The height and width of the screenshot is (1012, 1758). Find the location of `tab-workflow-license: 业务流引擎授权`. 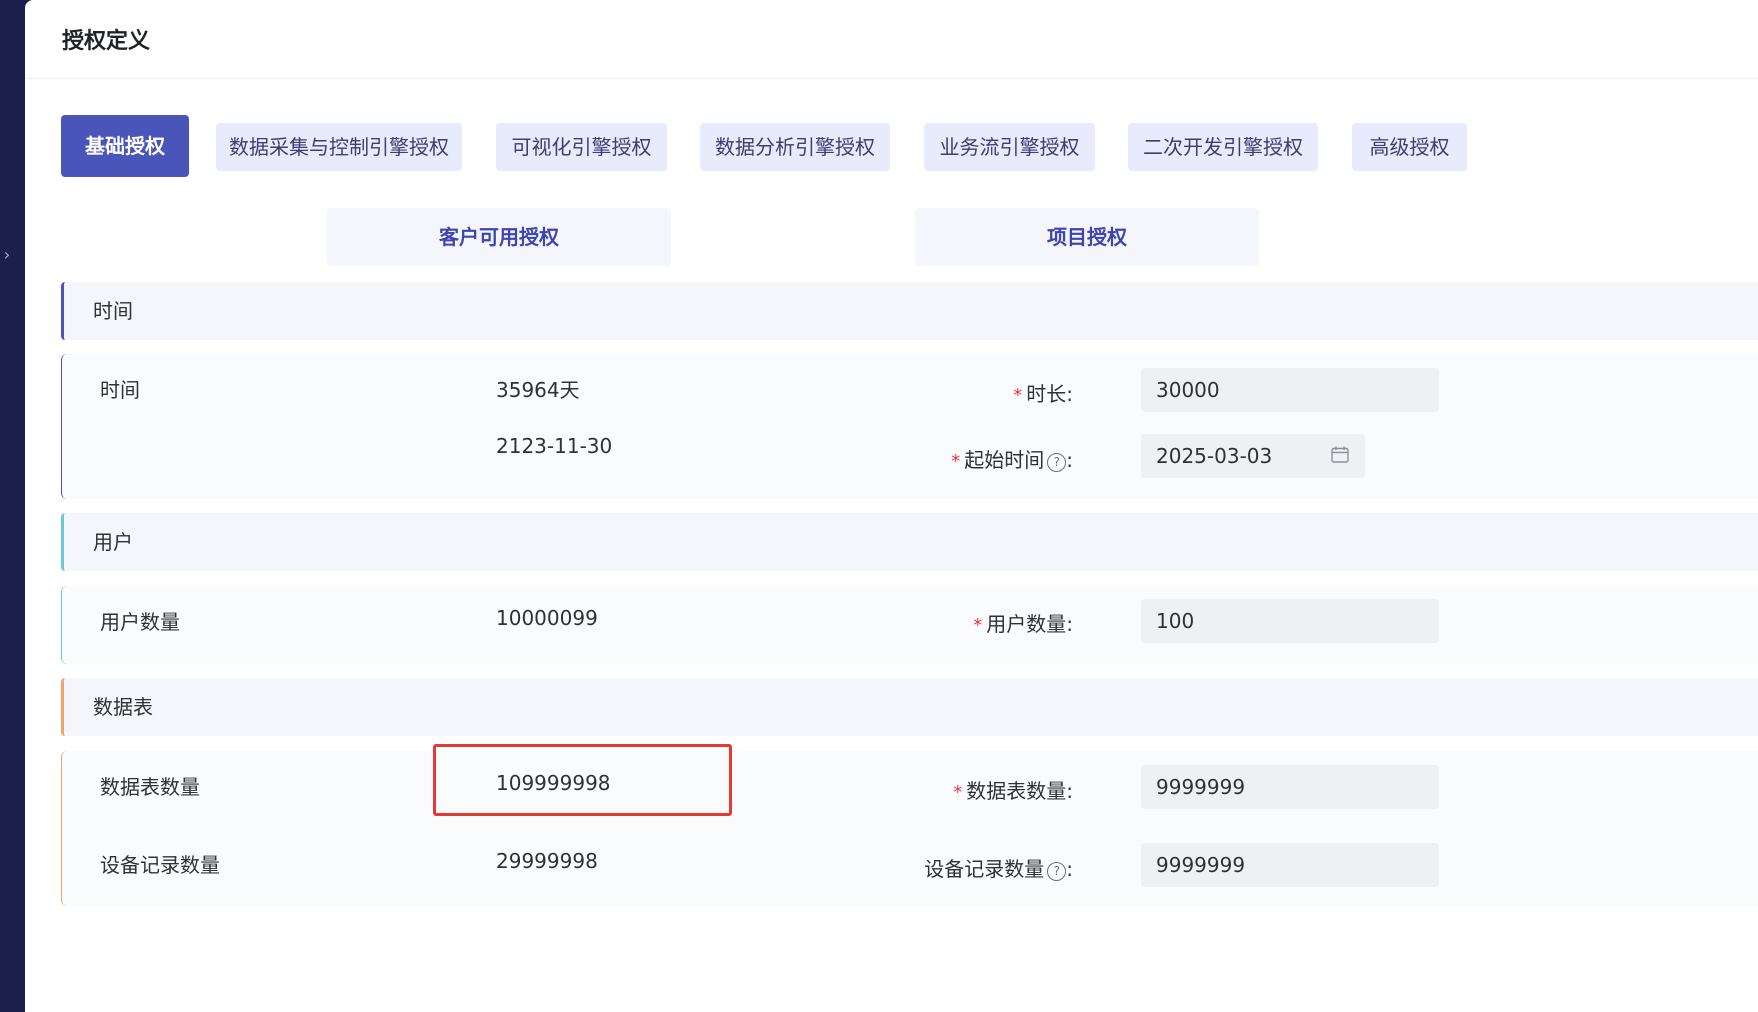

tab-workflow-license: 业务流引擎授权 is located at coordinates (1009, 147).